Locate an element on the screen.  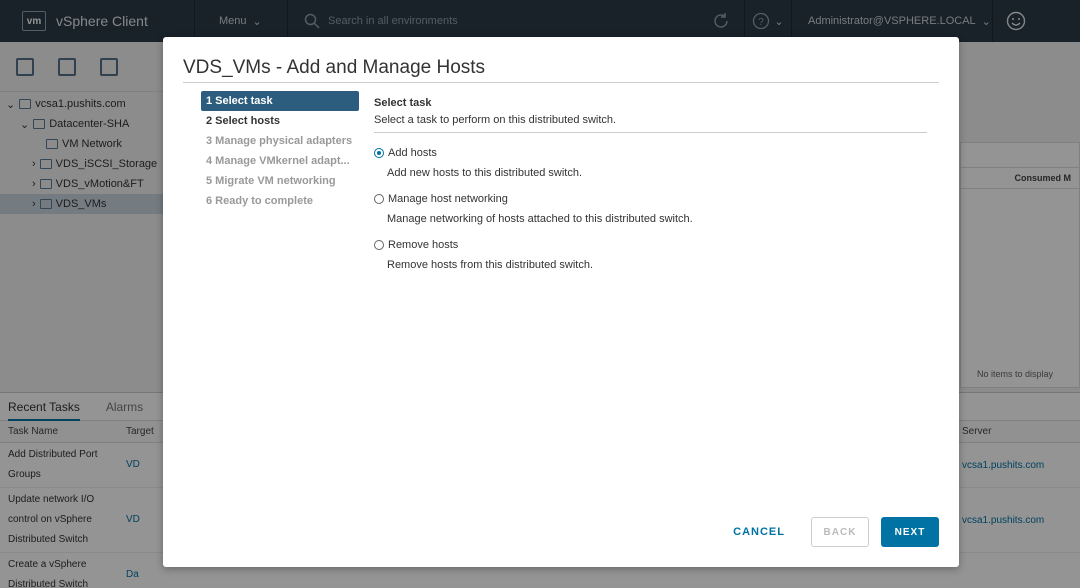
manage-host-networking-radio: Manage host networking is located at coordinates (650, 199).